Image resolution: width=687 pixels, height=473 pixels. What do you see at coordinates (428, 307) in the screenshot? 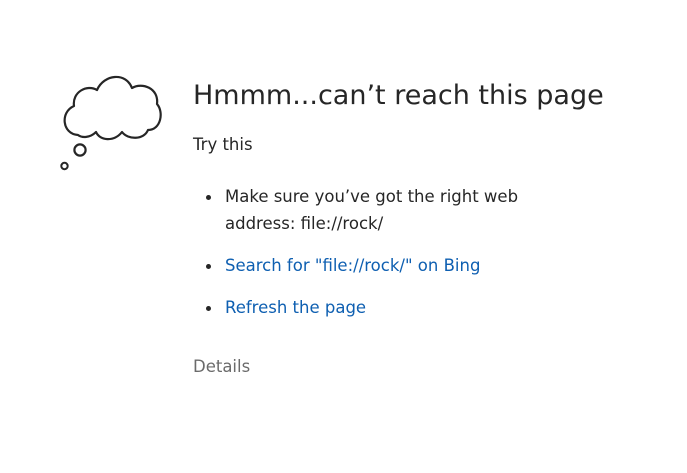
I see `suggestion-refresh: Refresh the page` at bounding box center [428, 307].